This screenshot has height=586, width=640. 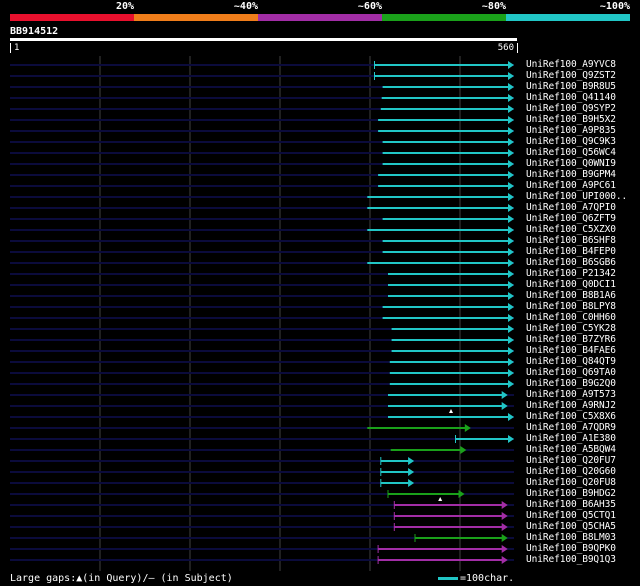 What do you see at coordinates (571, 219) in the screenshot?
I see `hit-label: UniRef100_Q6ZFT9` at bounding box center [571, 219].